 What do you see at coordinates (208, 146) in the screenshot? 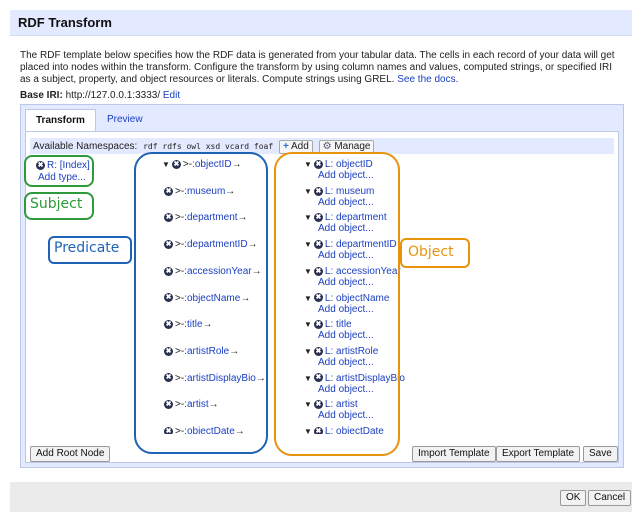
I see `namespaces-list: rdf rdfs owl xsd vcard foaf` at bounding box center [208, 146].